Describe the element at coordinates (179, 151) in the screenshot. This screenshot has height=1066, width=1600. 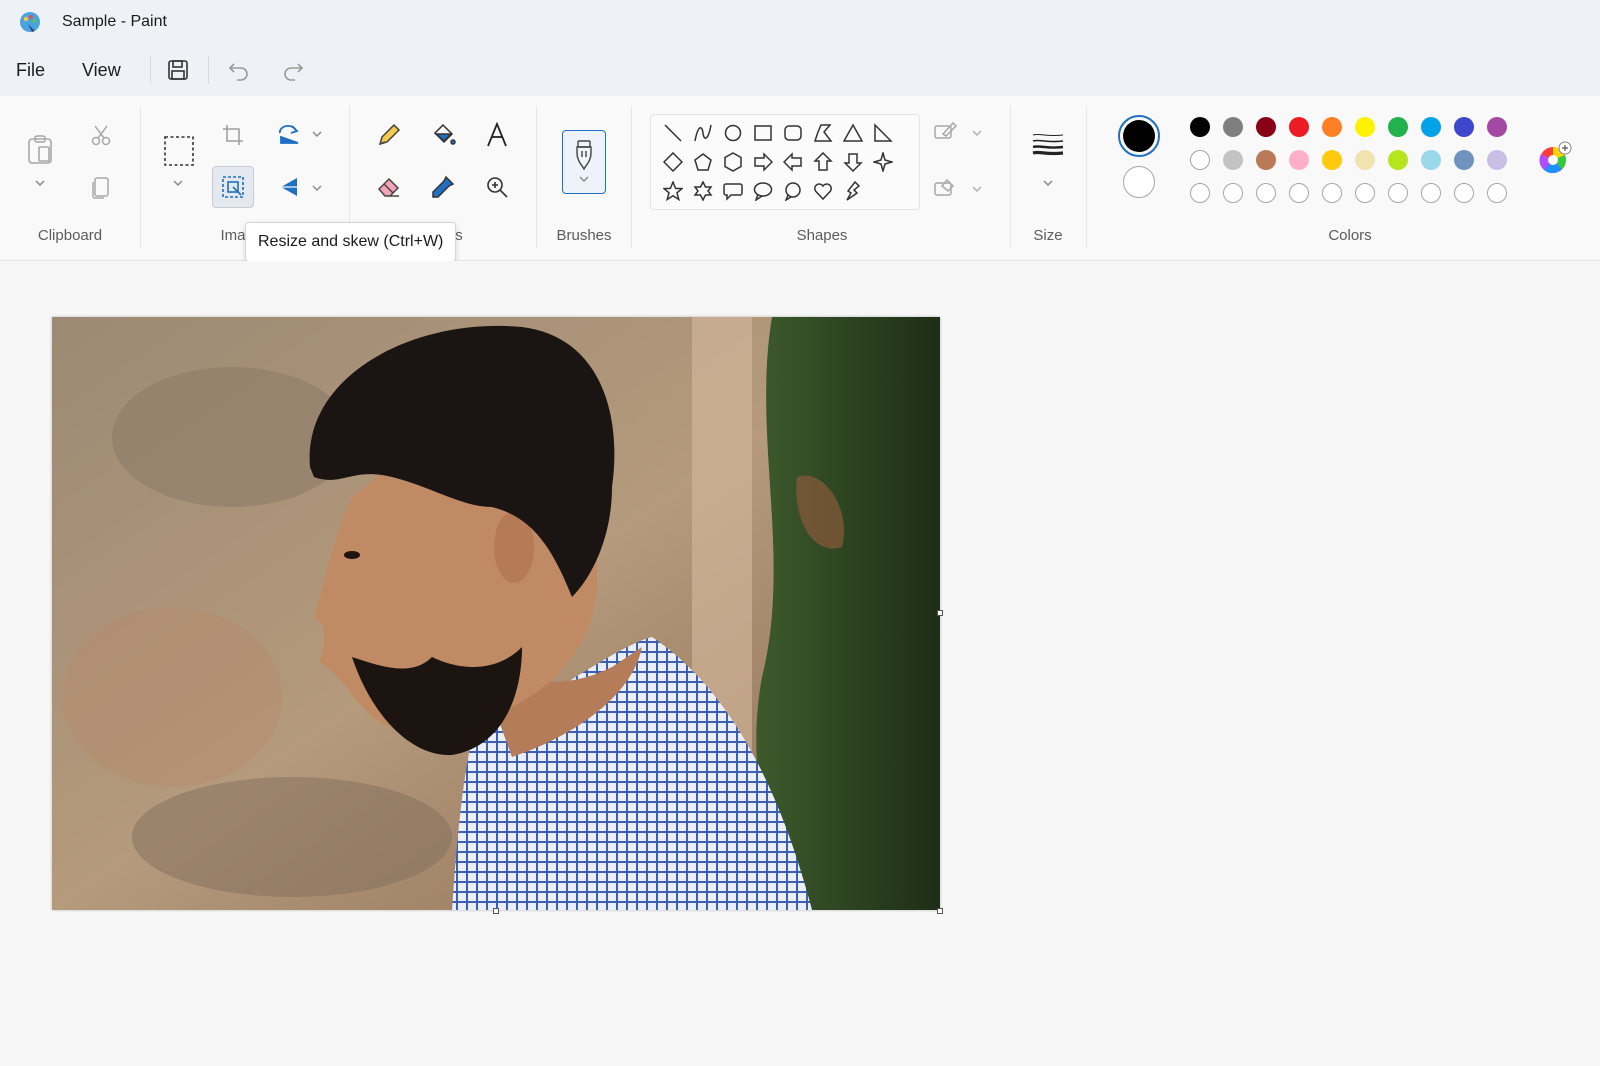
I see `select-button` at that location.